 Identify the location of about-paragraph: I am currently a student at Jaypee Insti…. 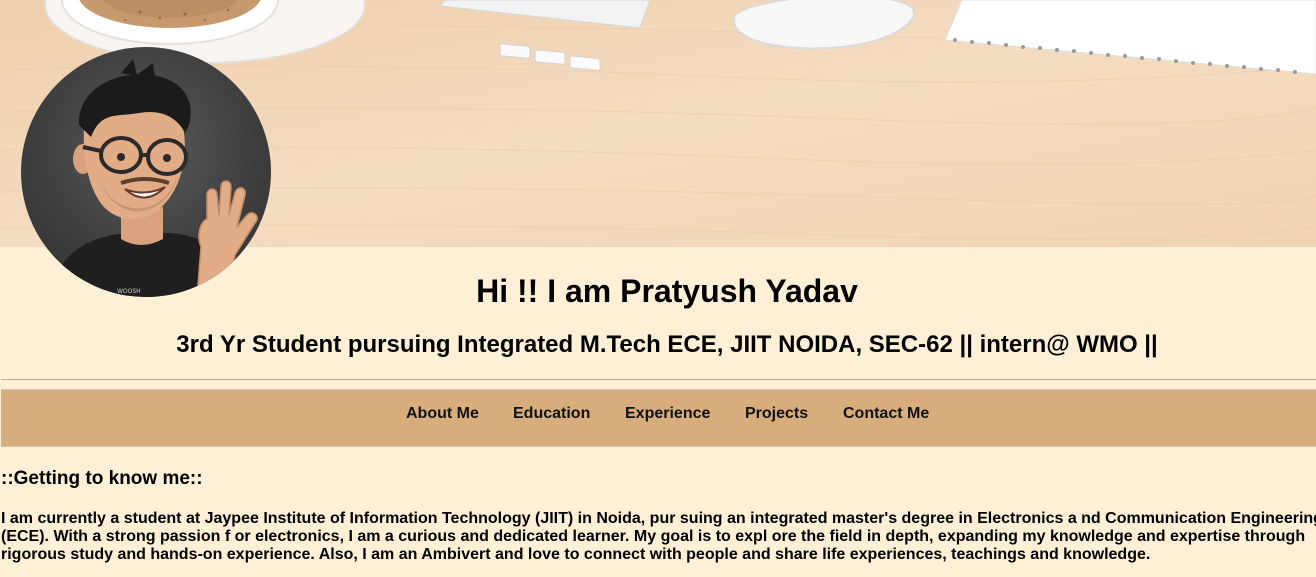
(658, 537).